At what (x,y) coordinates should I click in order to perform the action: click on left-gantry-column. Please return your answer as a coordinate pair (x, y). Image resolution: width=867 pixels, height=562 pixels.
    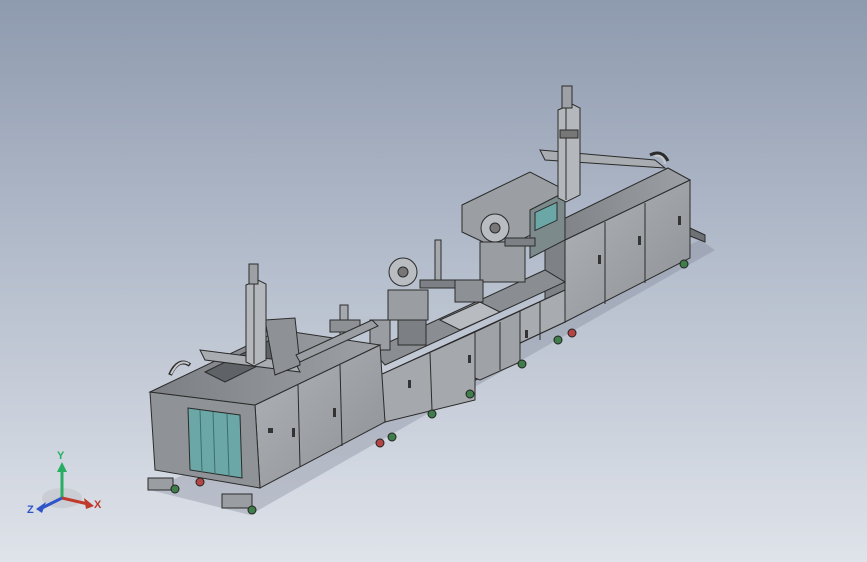
    Looking at the image, I should click on (256, 323).